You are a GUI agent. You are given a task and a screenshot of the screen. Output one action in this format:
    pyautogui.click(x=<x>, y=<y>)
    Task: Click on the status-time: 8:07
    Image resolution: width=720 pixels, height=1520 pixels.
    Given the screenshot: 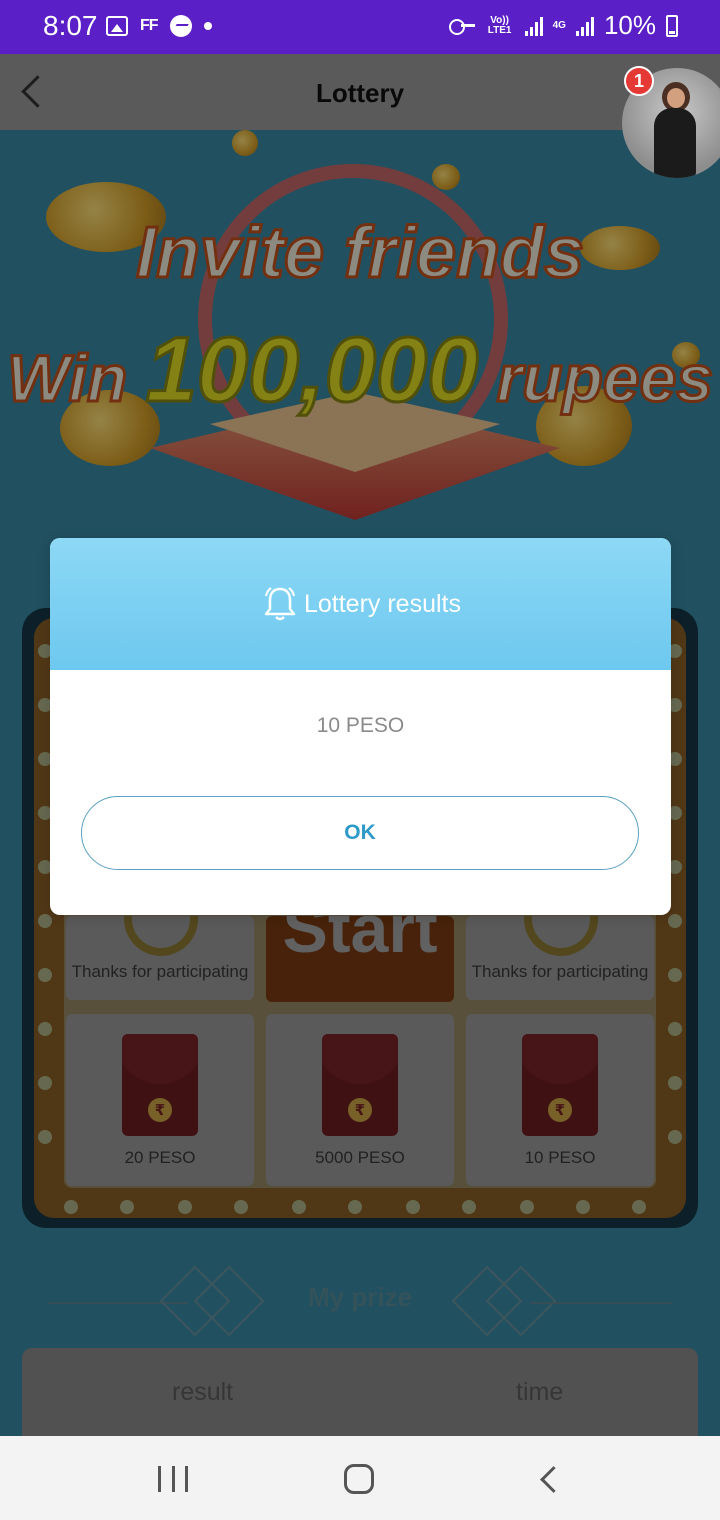 What is the action you would take?
    pyautogui.click(x=70, y=25)
    